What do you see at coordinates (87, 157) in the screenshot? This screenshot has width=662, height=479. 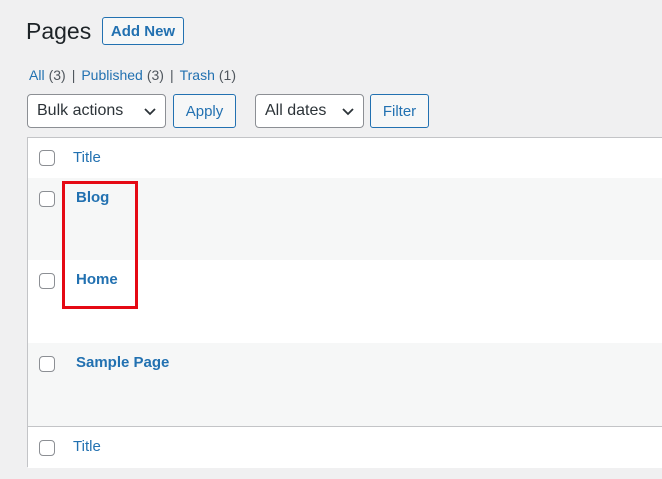 I see `title-column-header: Title` at bounding box center [87, 157].